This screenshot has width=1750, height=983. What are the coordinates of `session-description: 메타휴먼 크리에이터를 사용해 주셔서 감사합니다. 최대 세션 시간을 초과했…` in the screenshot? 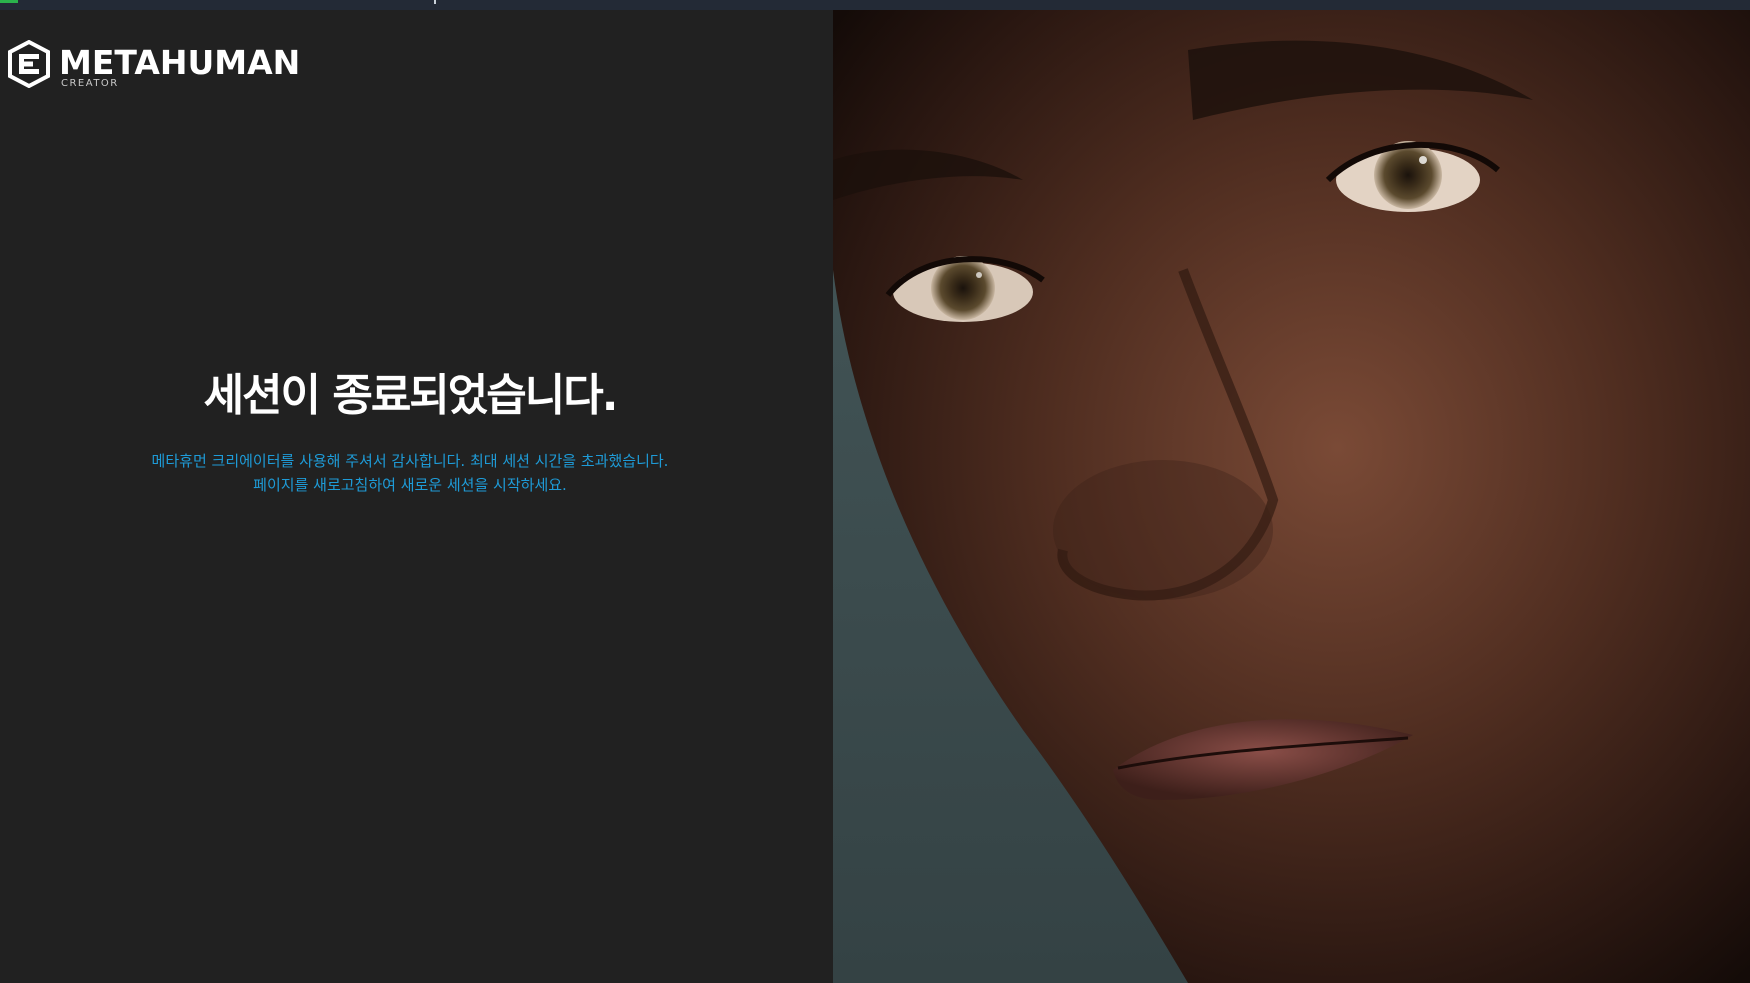 It's located at (410, 472).